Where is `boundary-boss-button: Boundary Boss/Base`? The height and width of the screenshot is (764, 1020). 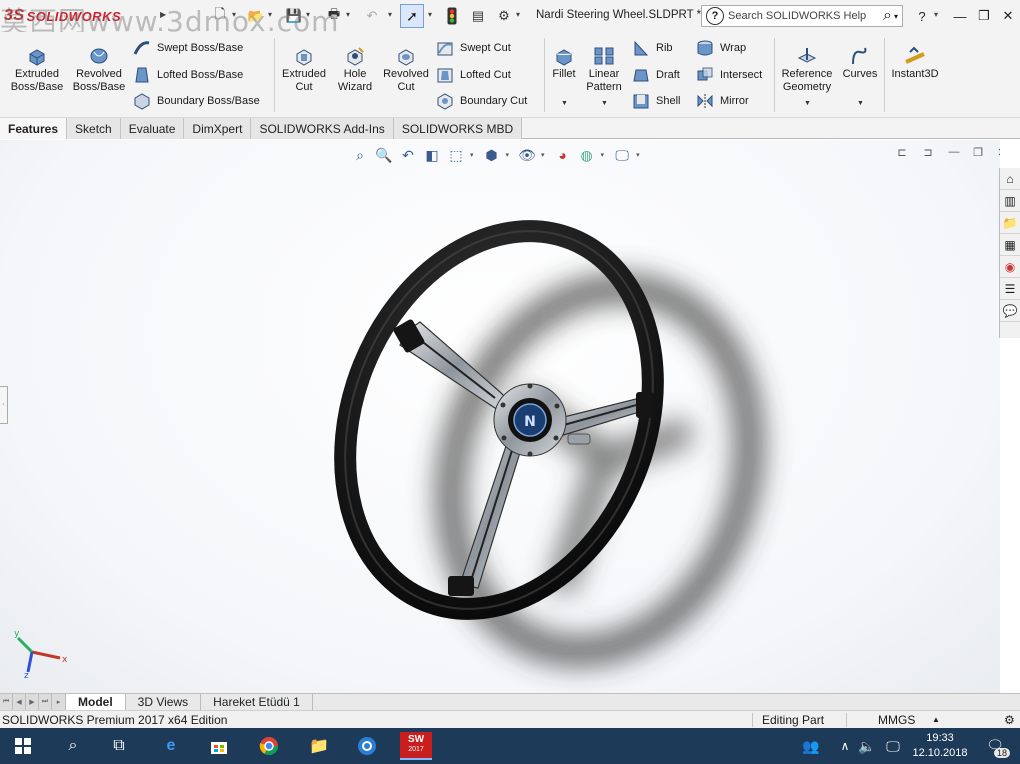
boundary-boss-button: Boundary Boss/Base is located at coordinates (196, 101).